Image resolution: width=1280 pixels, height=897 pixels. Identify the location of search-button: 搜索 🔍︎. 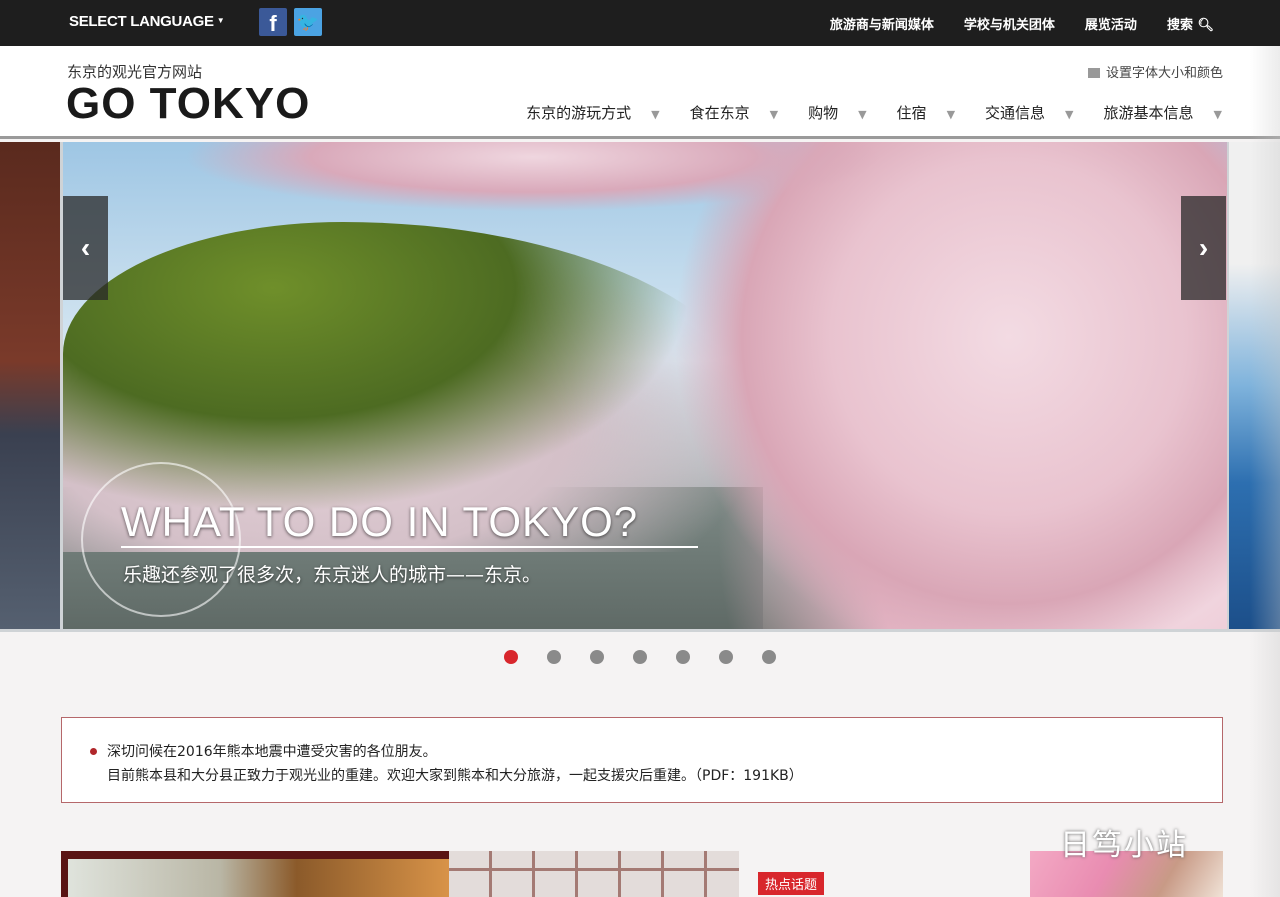
(1190, 23).